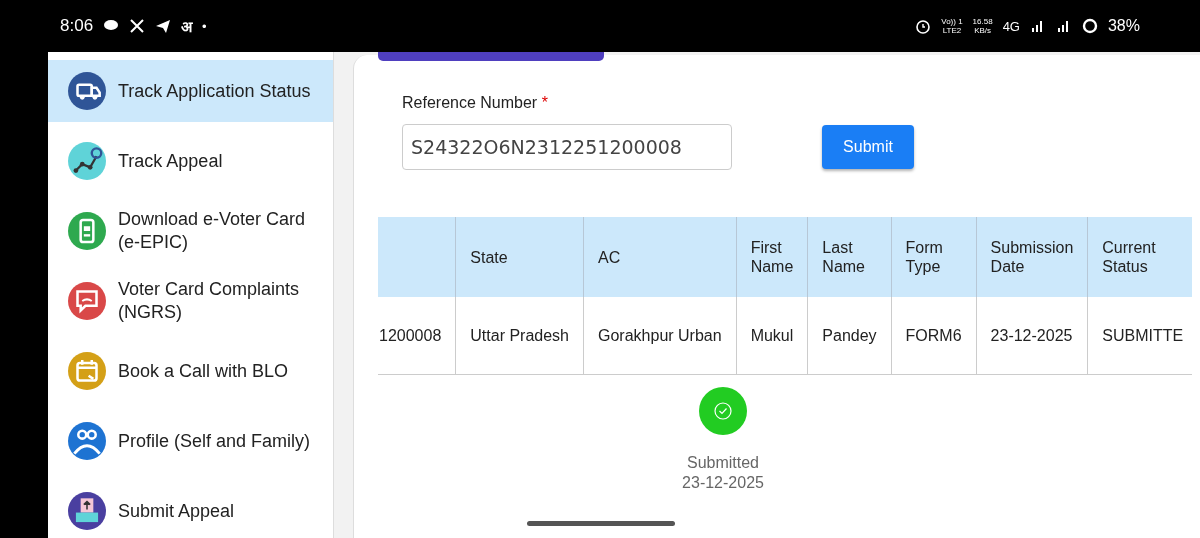  What do you see at coordinates (417, 336) in the screenshot?
I see `table-cell: 1200008` at bounding box center [417, 336].